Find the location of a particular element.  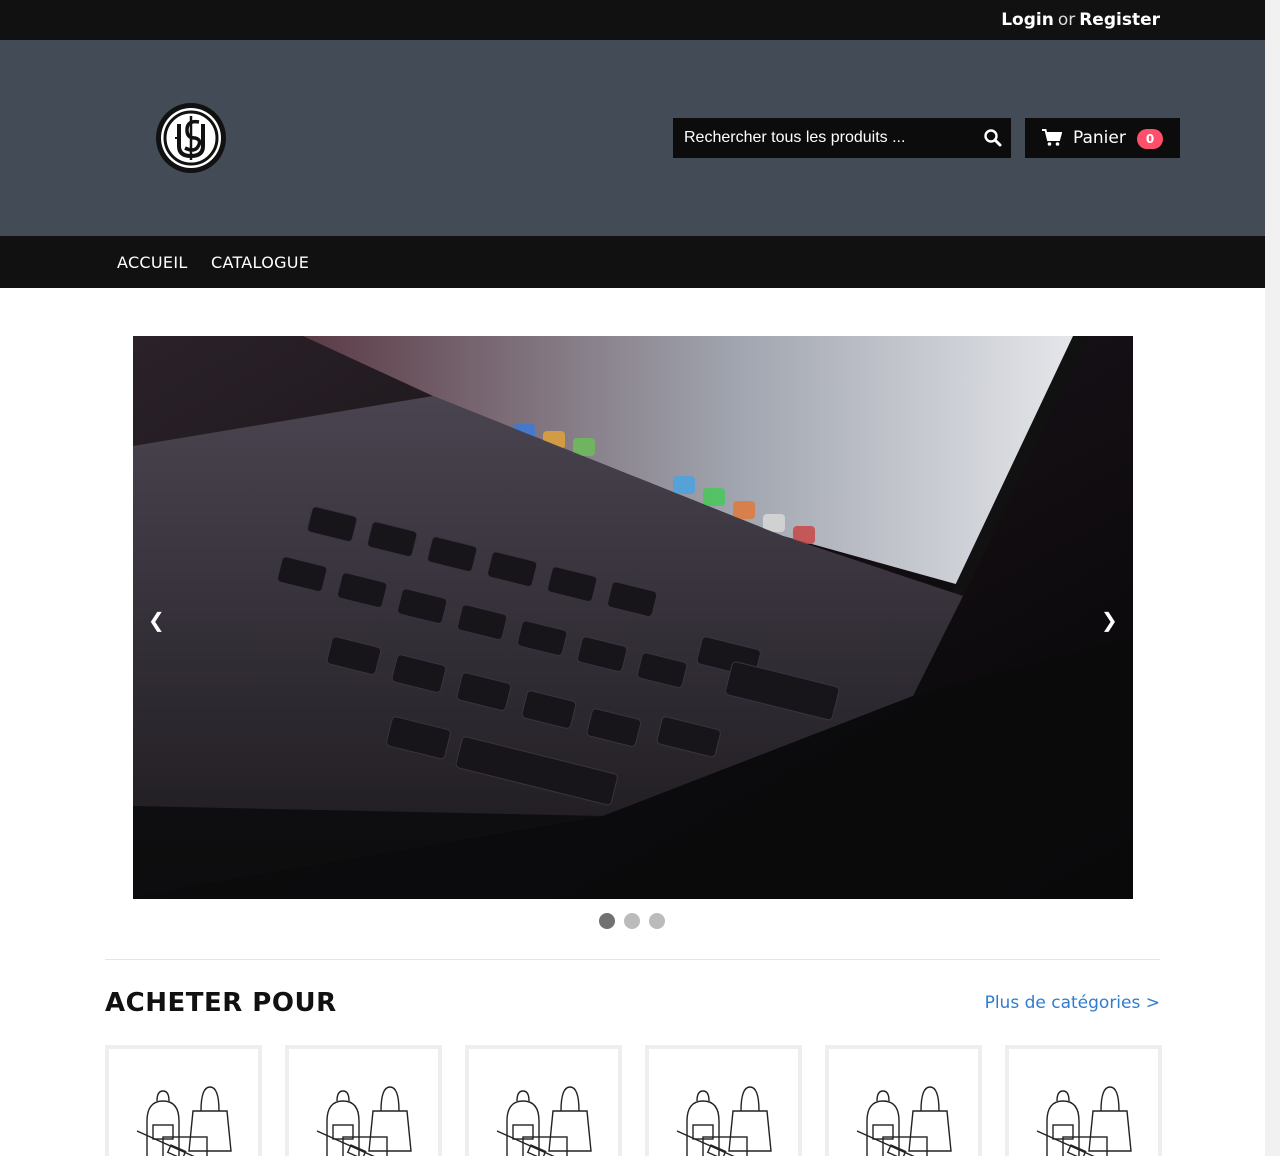

slider-next-button: ❯ is located at coordinates (1109, 620).